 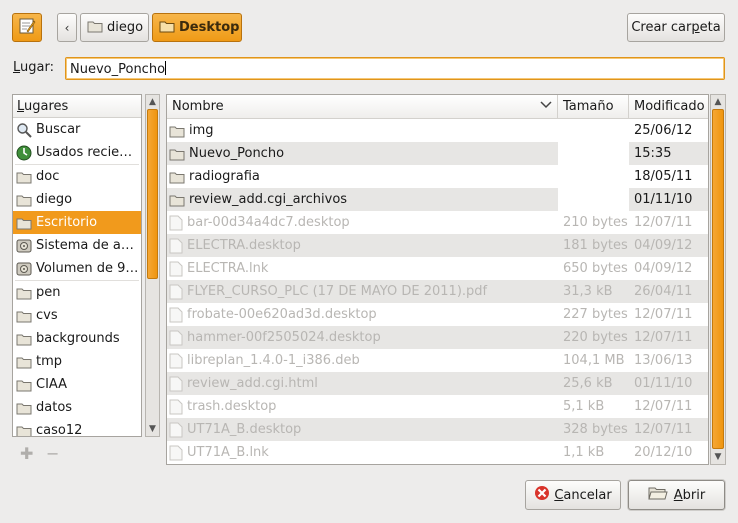 What do you see at coordinates (362, 176) in the screenshot?
I see `file-name-cell: radiografia` at bounding box center [362, 176].